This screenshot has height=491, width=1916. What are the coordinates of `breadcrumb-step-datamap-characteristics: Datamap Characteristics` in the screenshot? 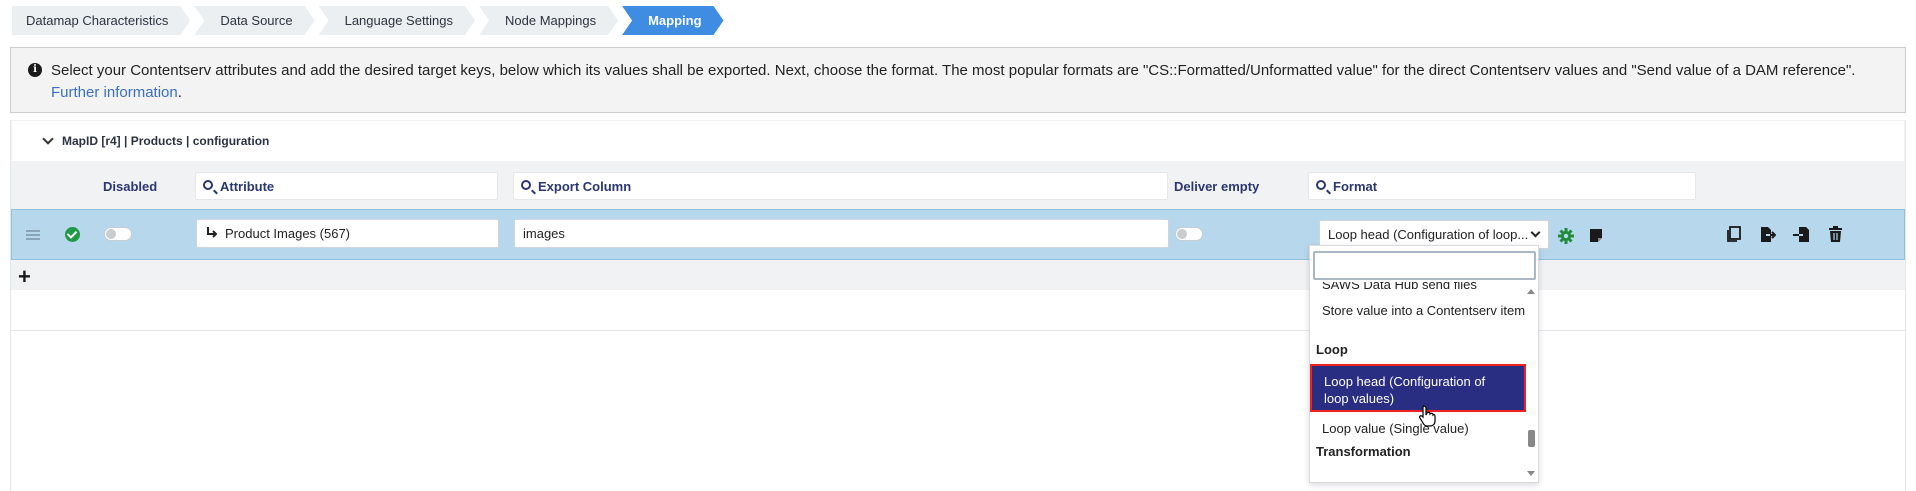 It's located at (101, 20).